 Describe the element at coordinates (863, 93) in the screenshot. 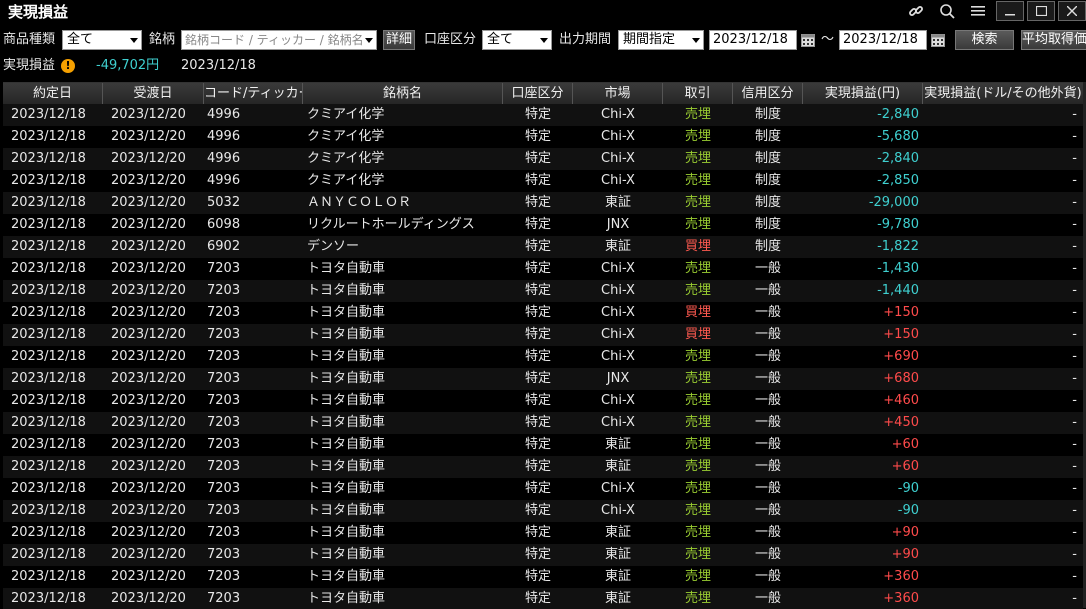

I see `column-header-pl-yen: 実現損益(円)` at that location.